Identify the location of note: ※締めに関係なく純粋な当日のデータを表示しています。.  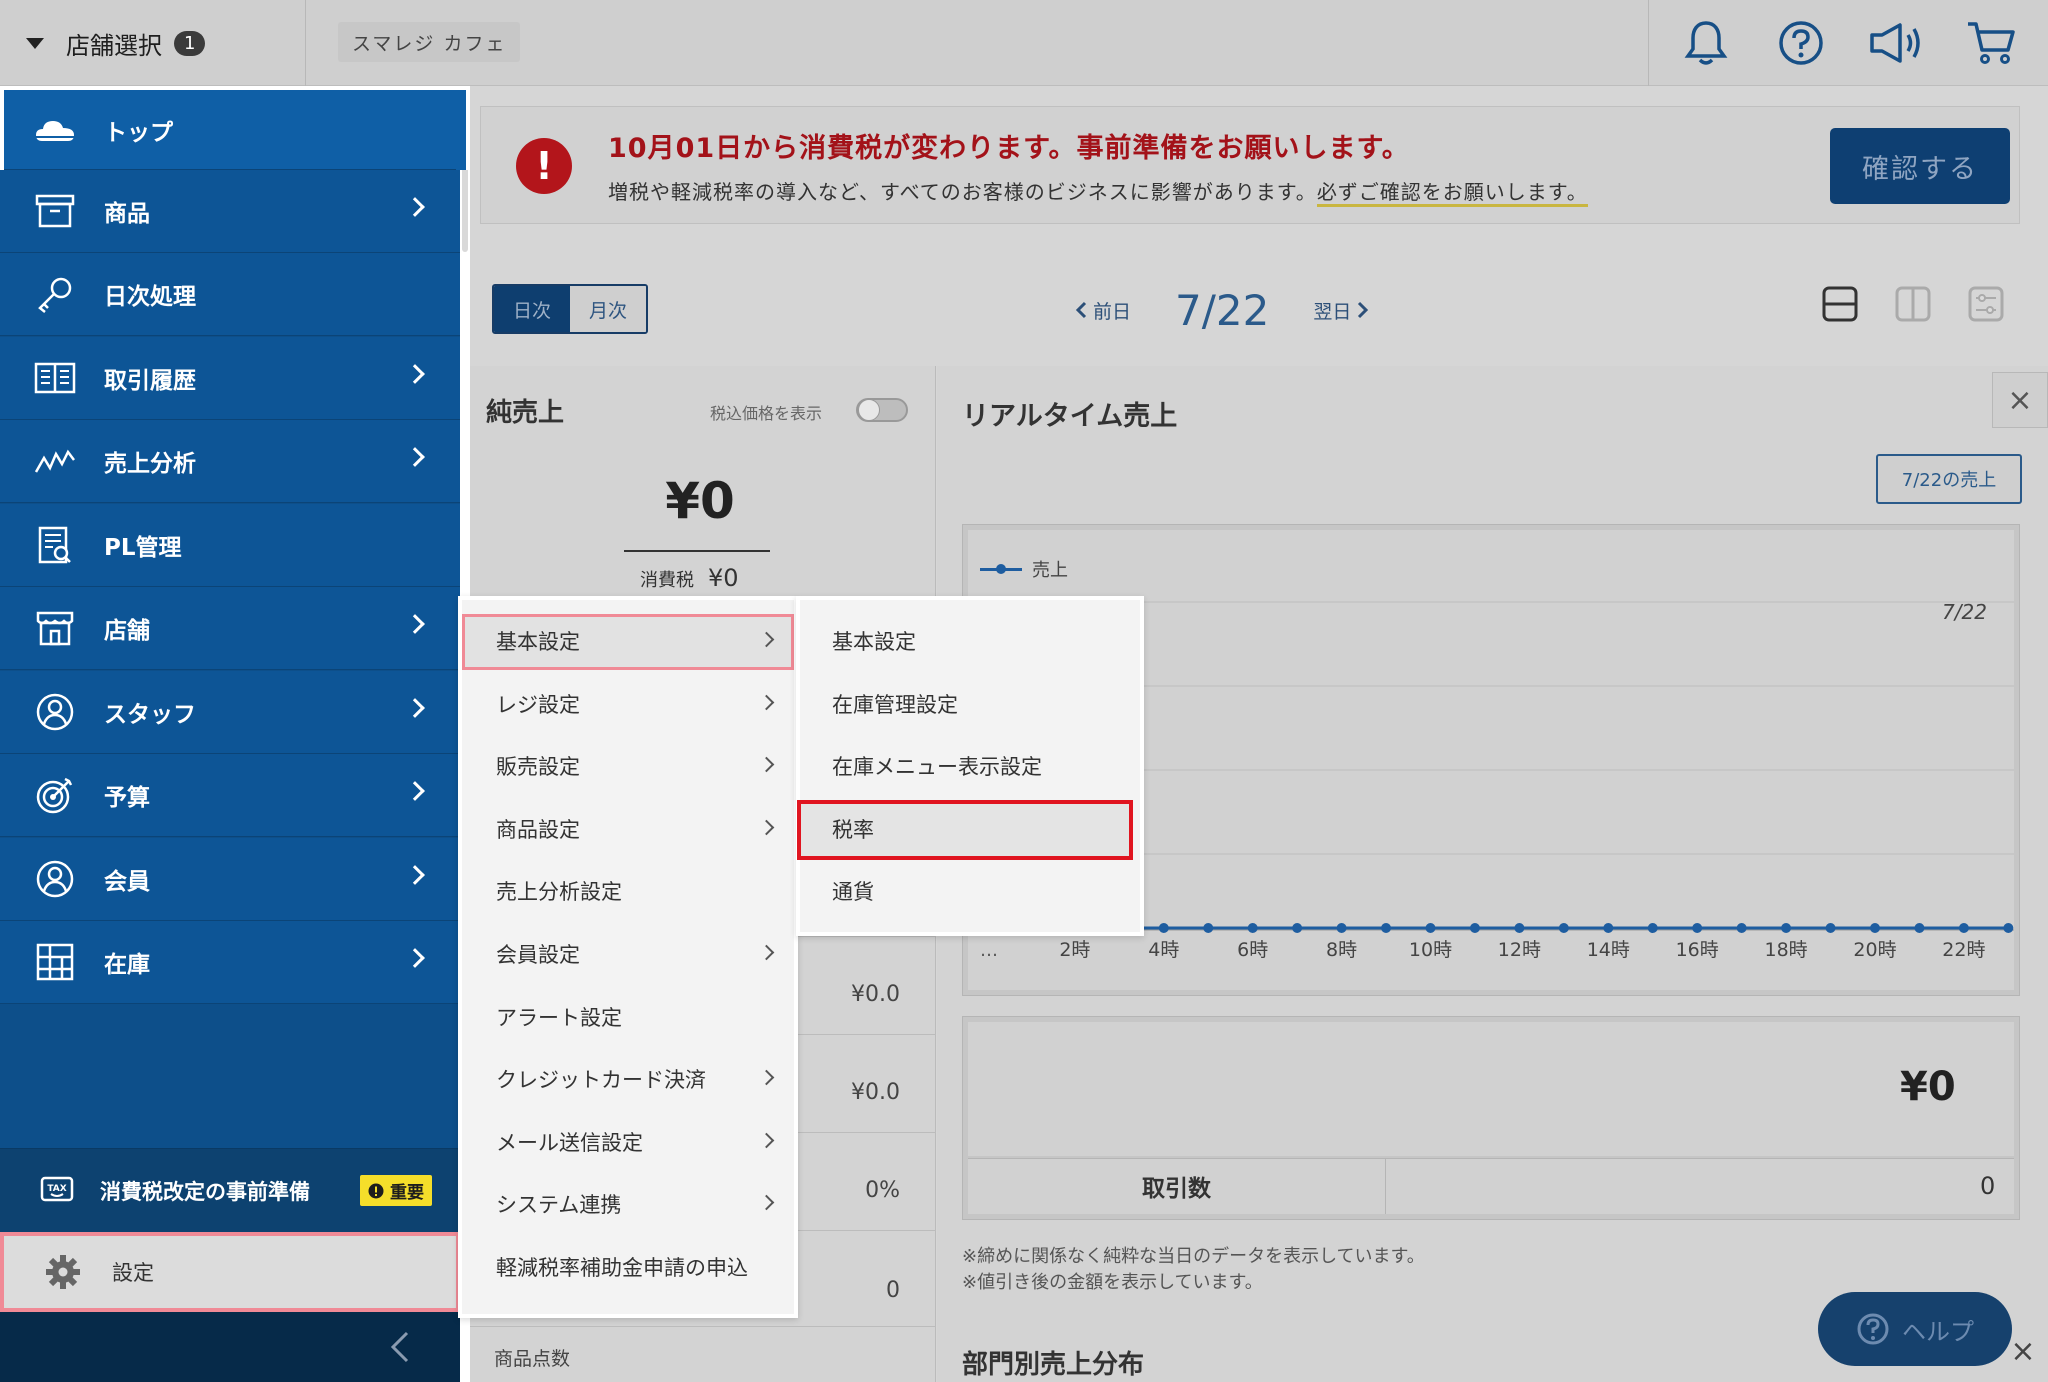
(1193, 1256).